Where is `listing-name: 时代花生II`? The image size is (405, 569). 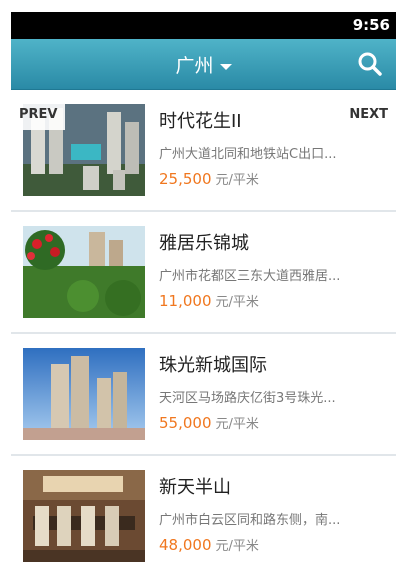 listing-name: 时代花生II is located at coordinates (200, 121).